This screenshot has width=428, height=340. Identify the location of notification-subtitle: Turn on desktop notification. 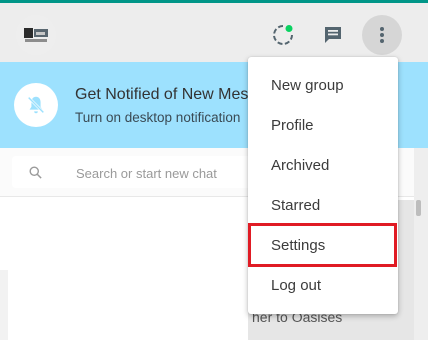
(157, 117).